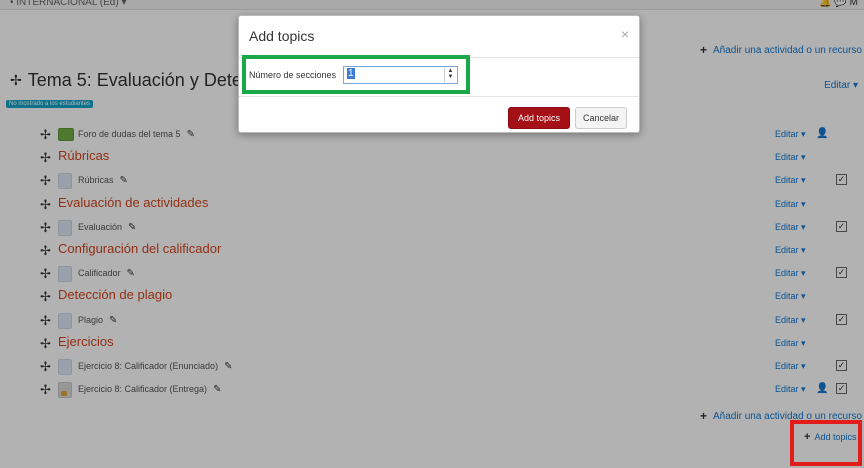  I want to click on dialog-footer: Add topics Cancelar, so click(439, 115).